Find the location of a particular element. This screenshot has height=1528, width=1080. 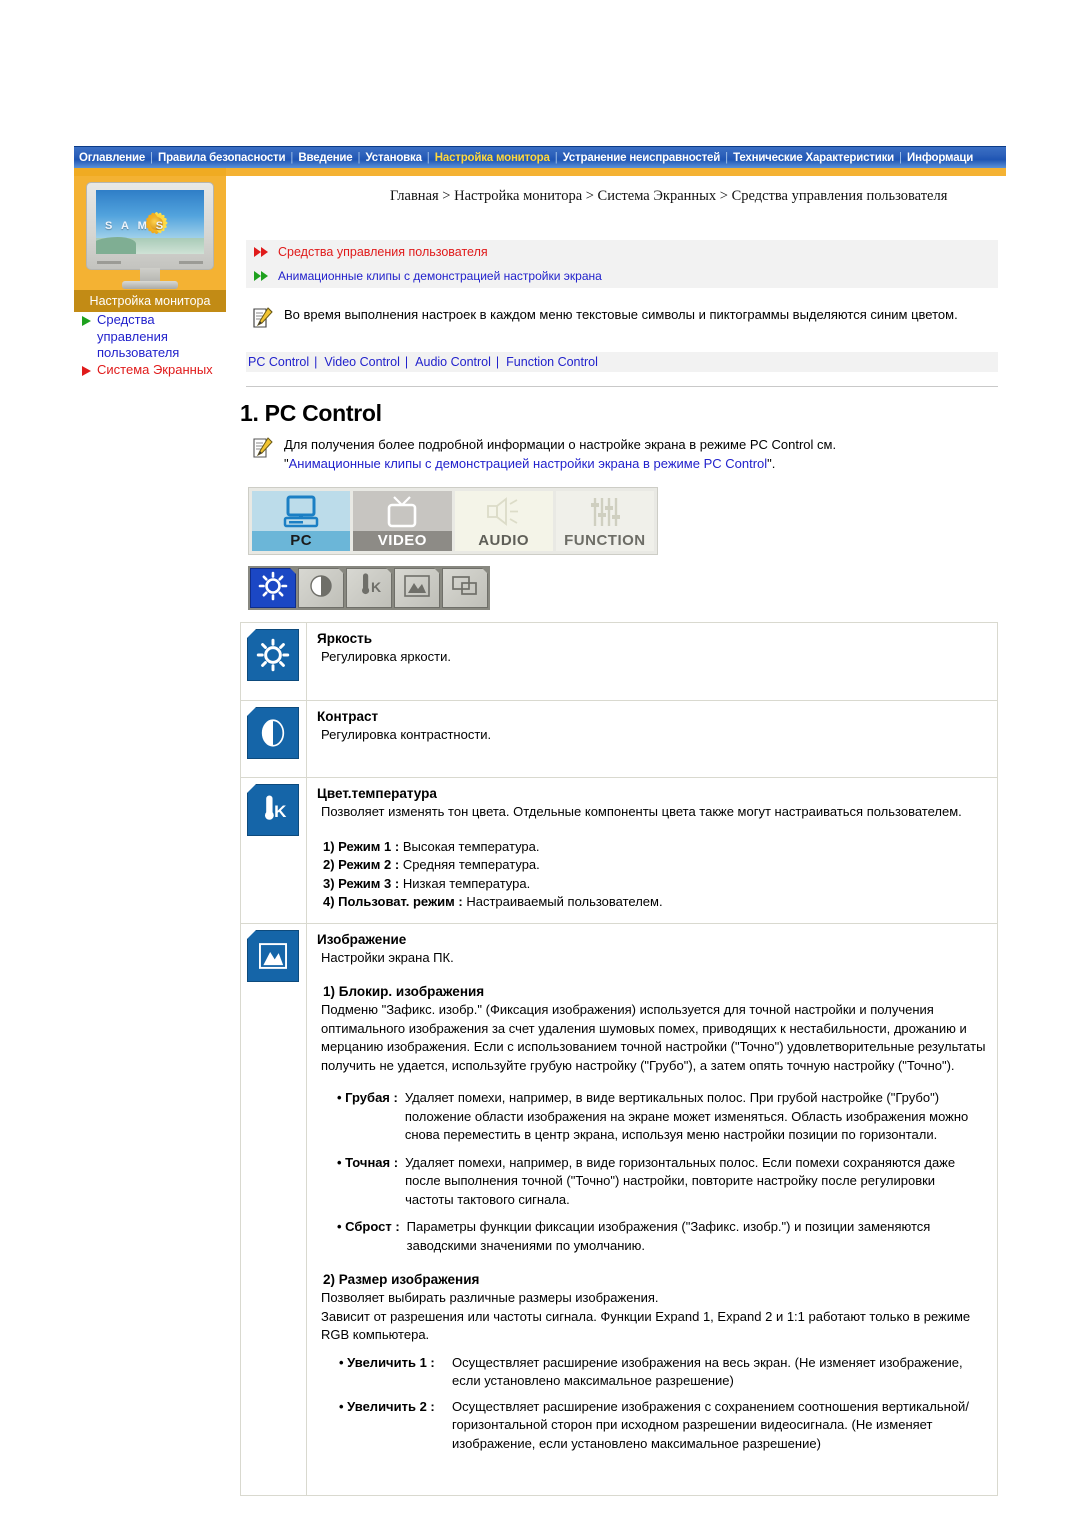

sub-tab-brightness is located at coordinates (273, 588).